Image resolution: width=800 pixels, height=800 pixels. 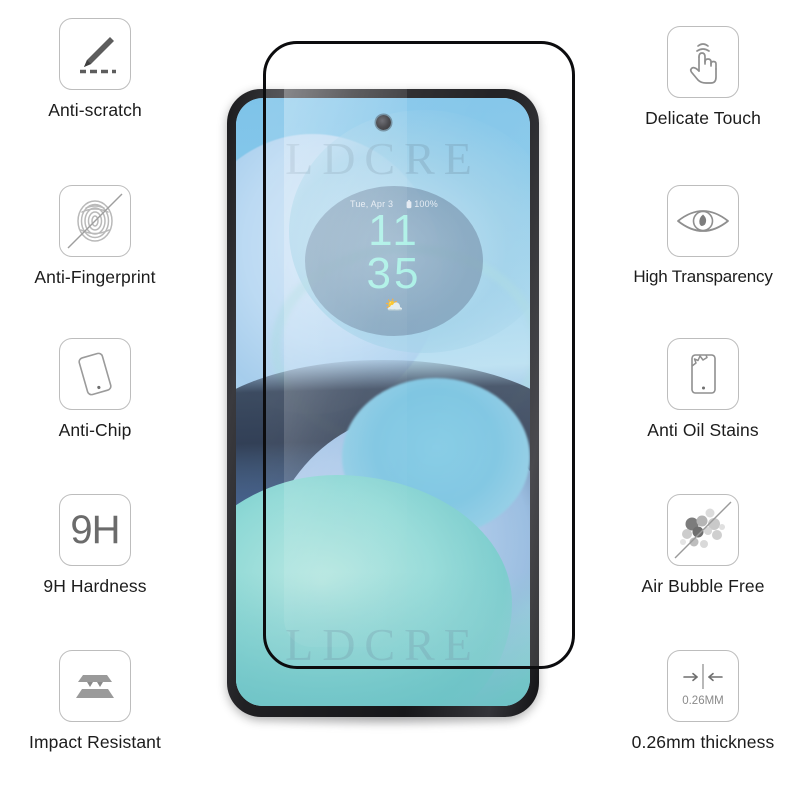 I want to click on feature-impact-resistant: Impact Resistant, so click(x=95, y=701).